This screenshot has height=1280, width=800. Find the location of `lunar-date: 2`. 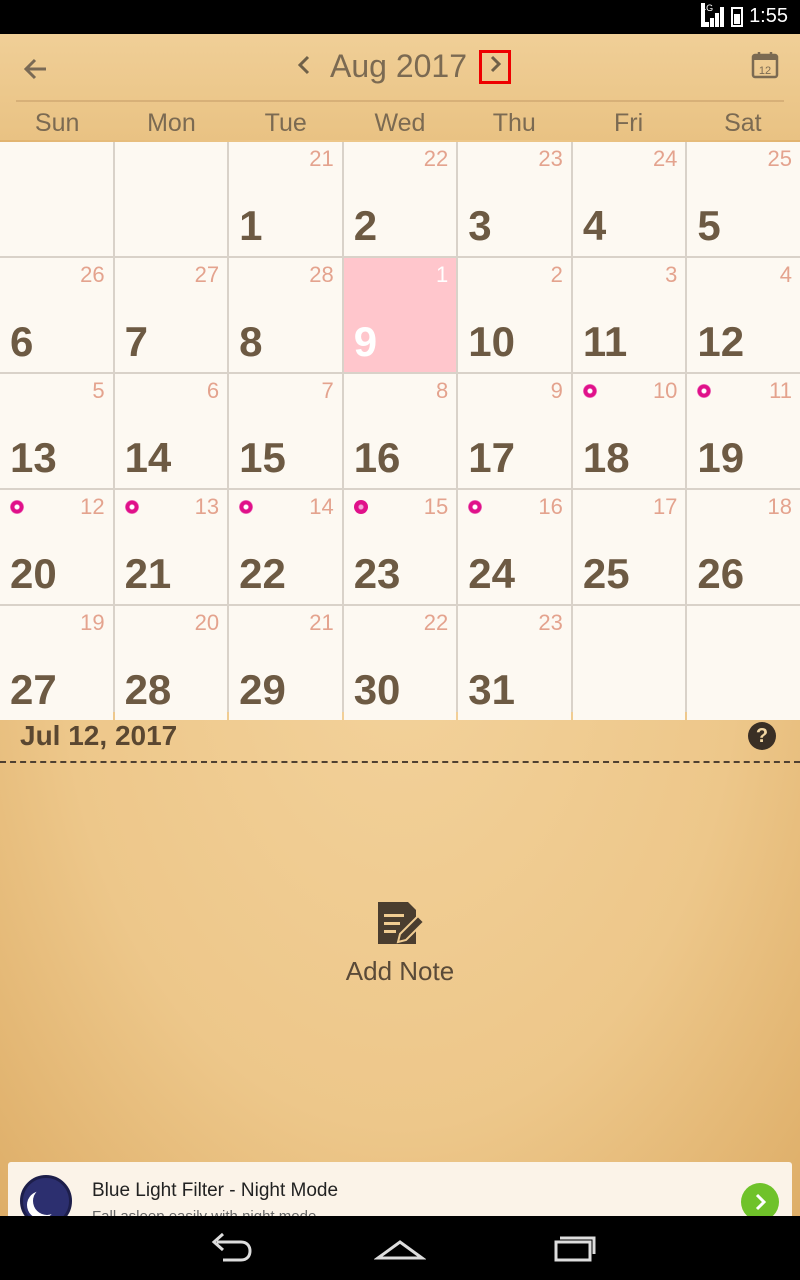

lunar-date: 2 is located at coordinates (556, 274).